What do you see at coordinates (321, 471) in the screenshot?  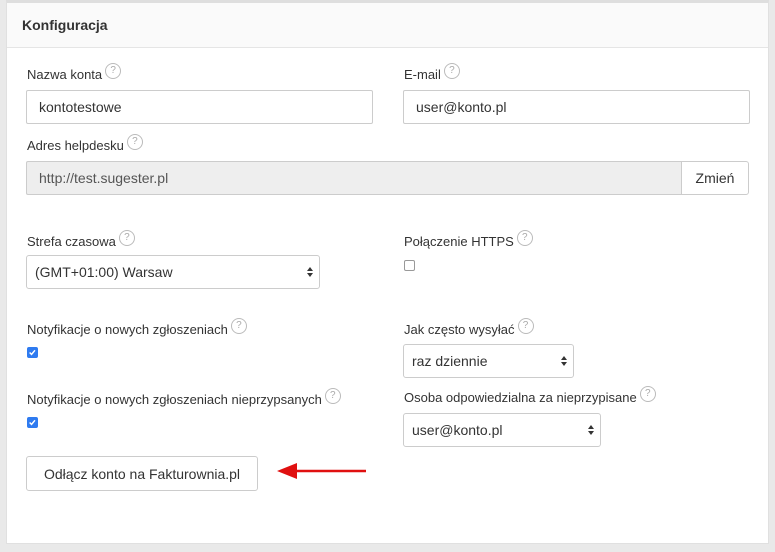 I see `red-arrow-icon` at bounding box center [321, 471].